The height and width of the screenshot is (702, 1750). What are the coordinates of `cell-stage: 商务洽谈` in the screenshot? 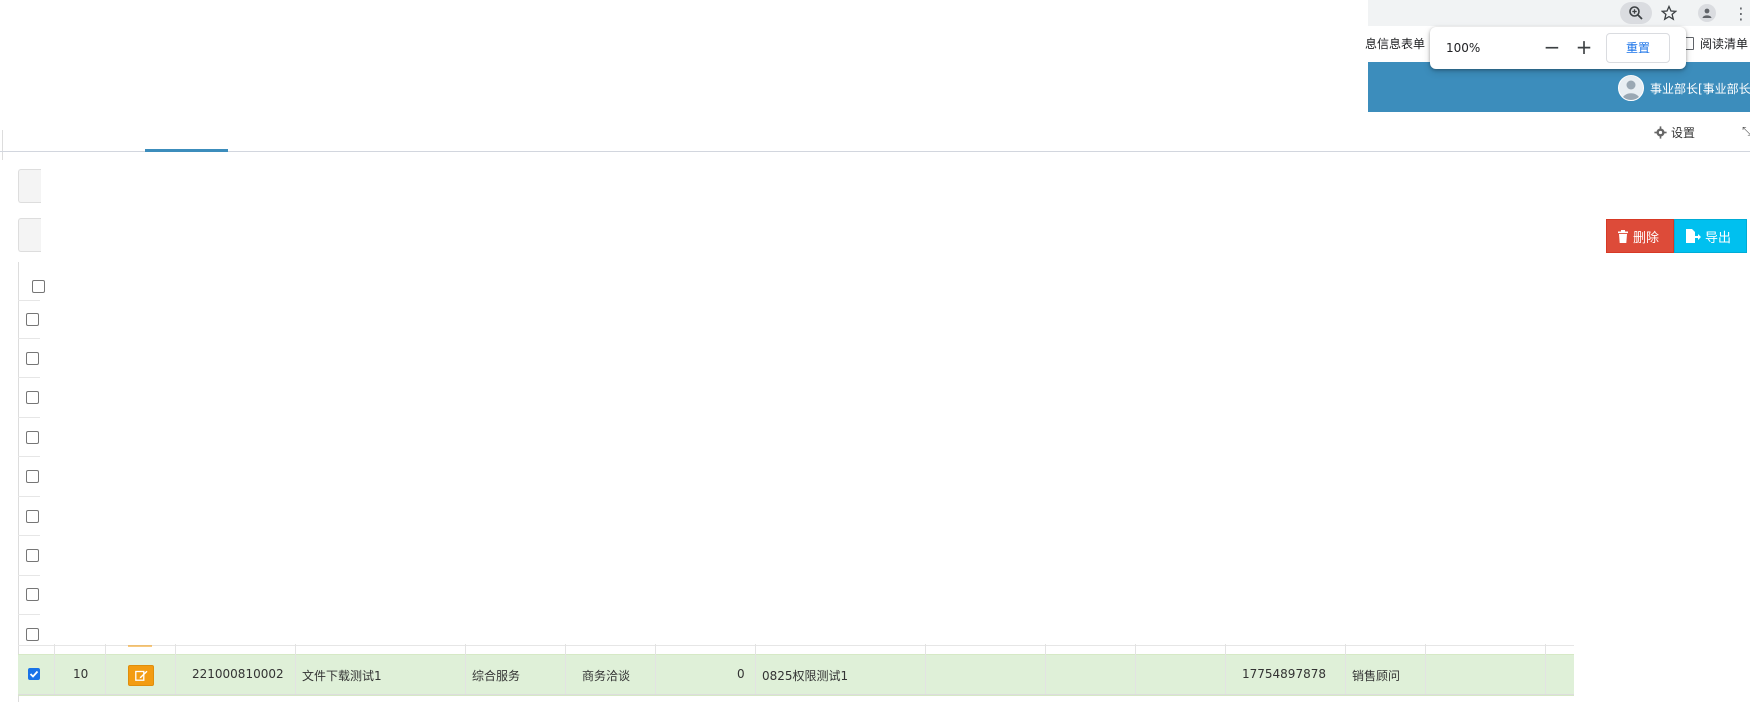 It's located at (606, 676).